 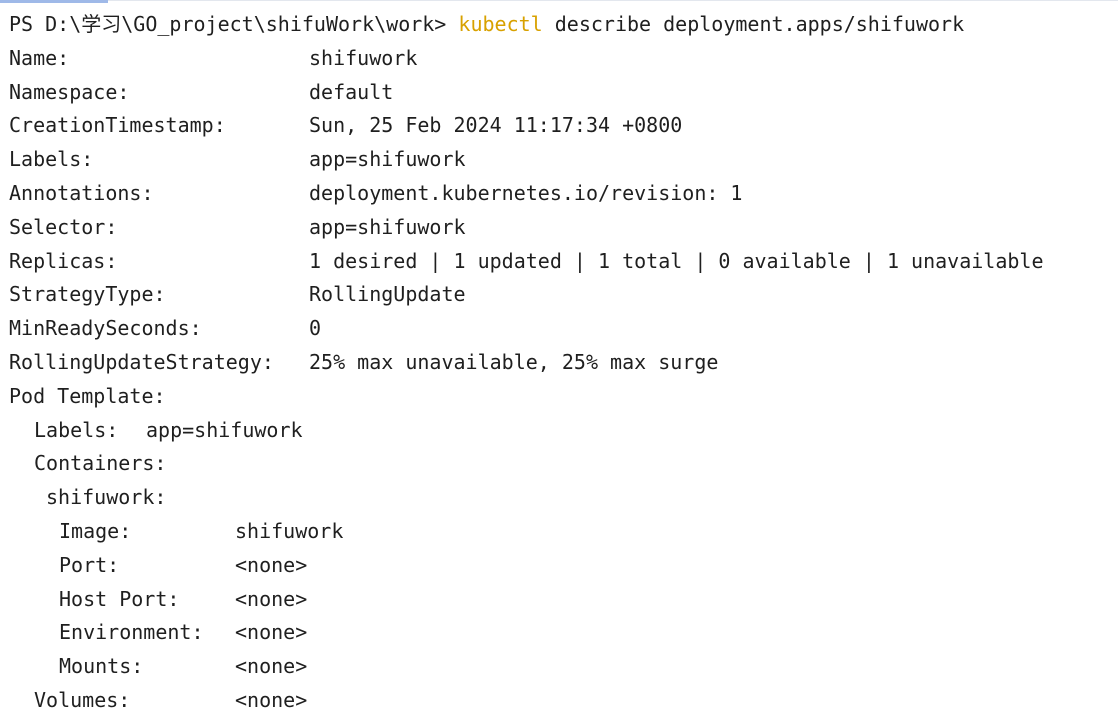 What do you see at coordinates (106, 497) in the screenshot?
I see `container-name: shifuwork:` at bounding box center [106, 497].